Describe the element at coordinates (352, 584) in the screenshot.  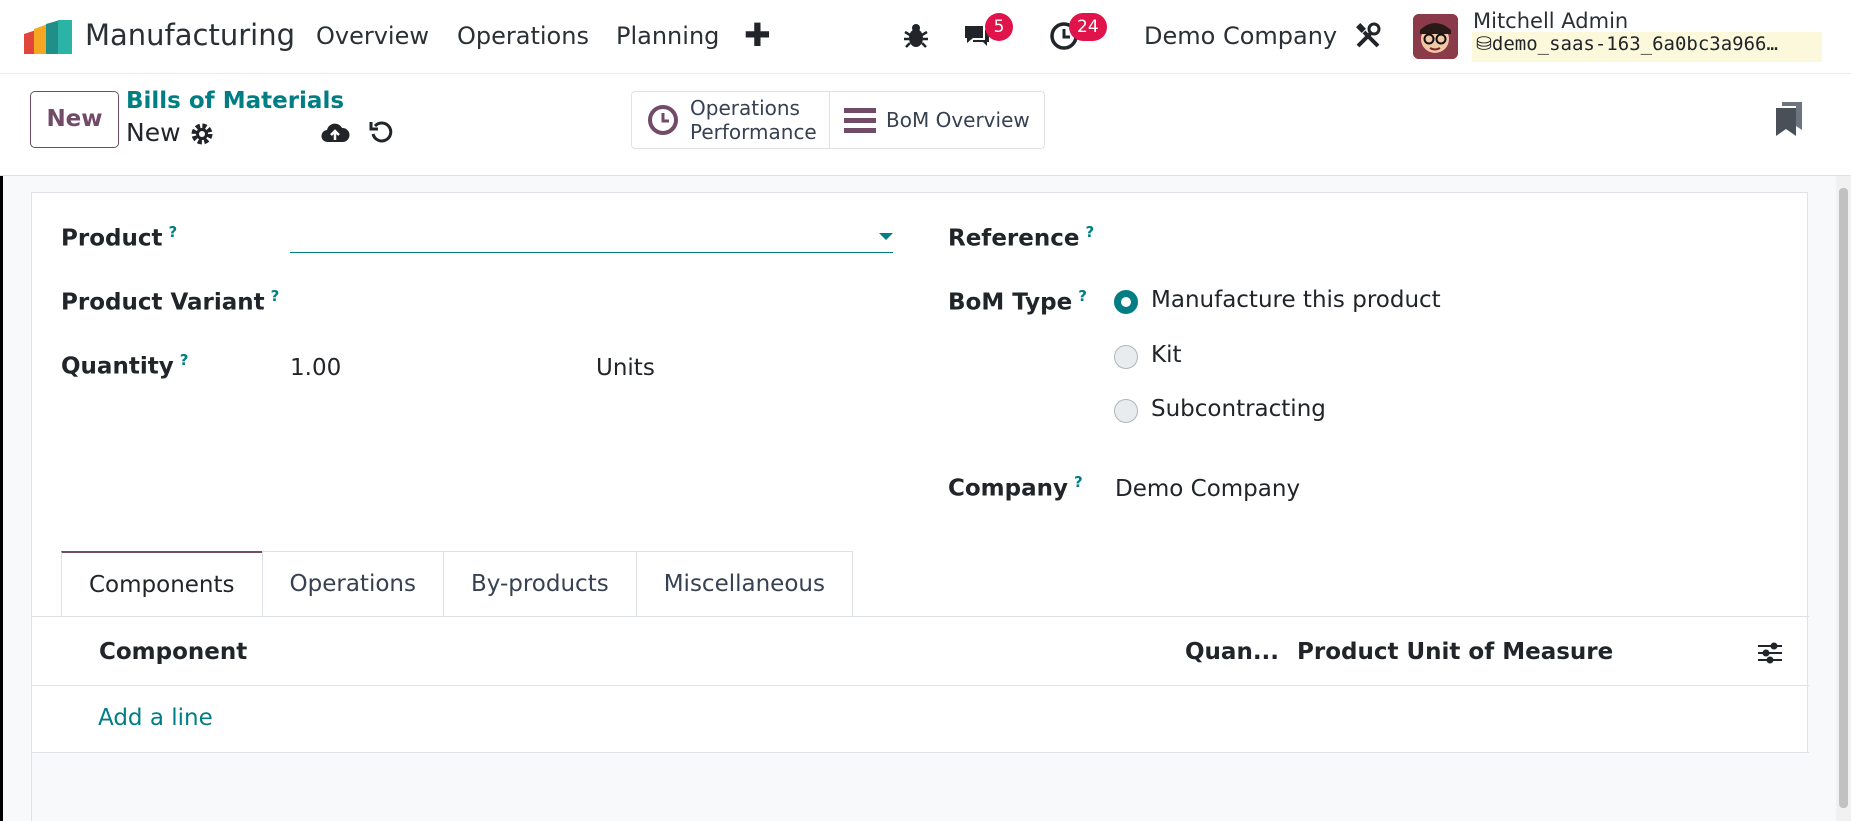
I see `tab-operations: Operations` at that location.